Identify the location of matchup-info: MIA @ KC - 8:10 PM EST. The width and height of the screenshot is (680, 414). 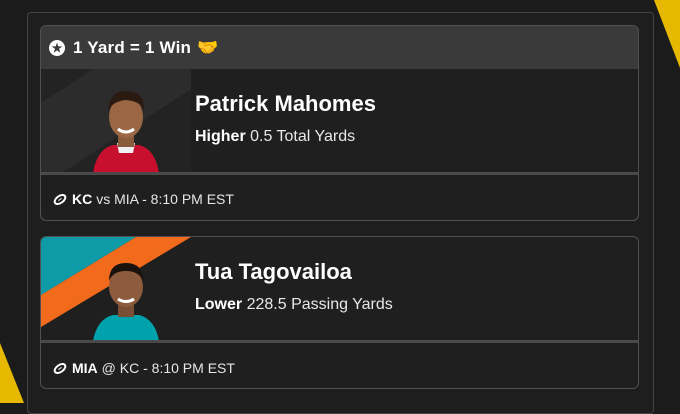
(143, 368).